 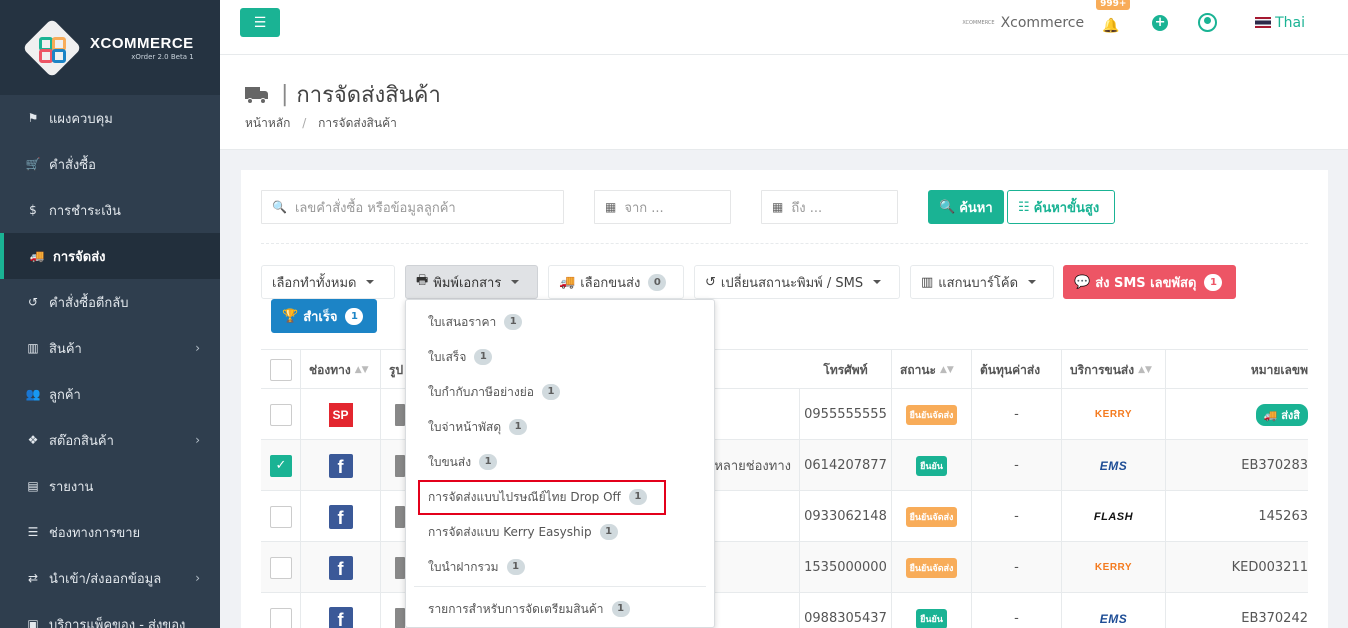 What do you see at coordinates (1281, 414) in the screenshot?
I see `ship-button: 🚚 ส่งสิ` at bounding box center [1281, 414].